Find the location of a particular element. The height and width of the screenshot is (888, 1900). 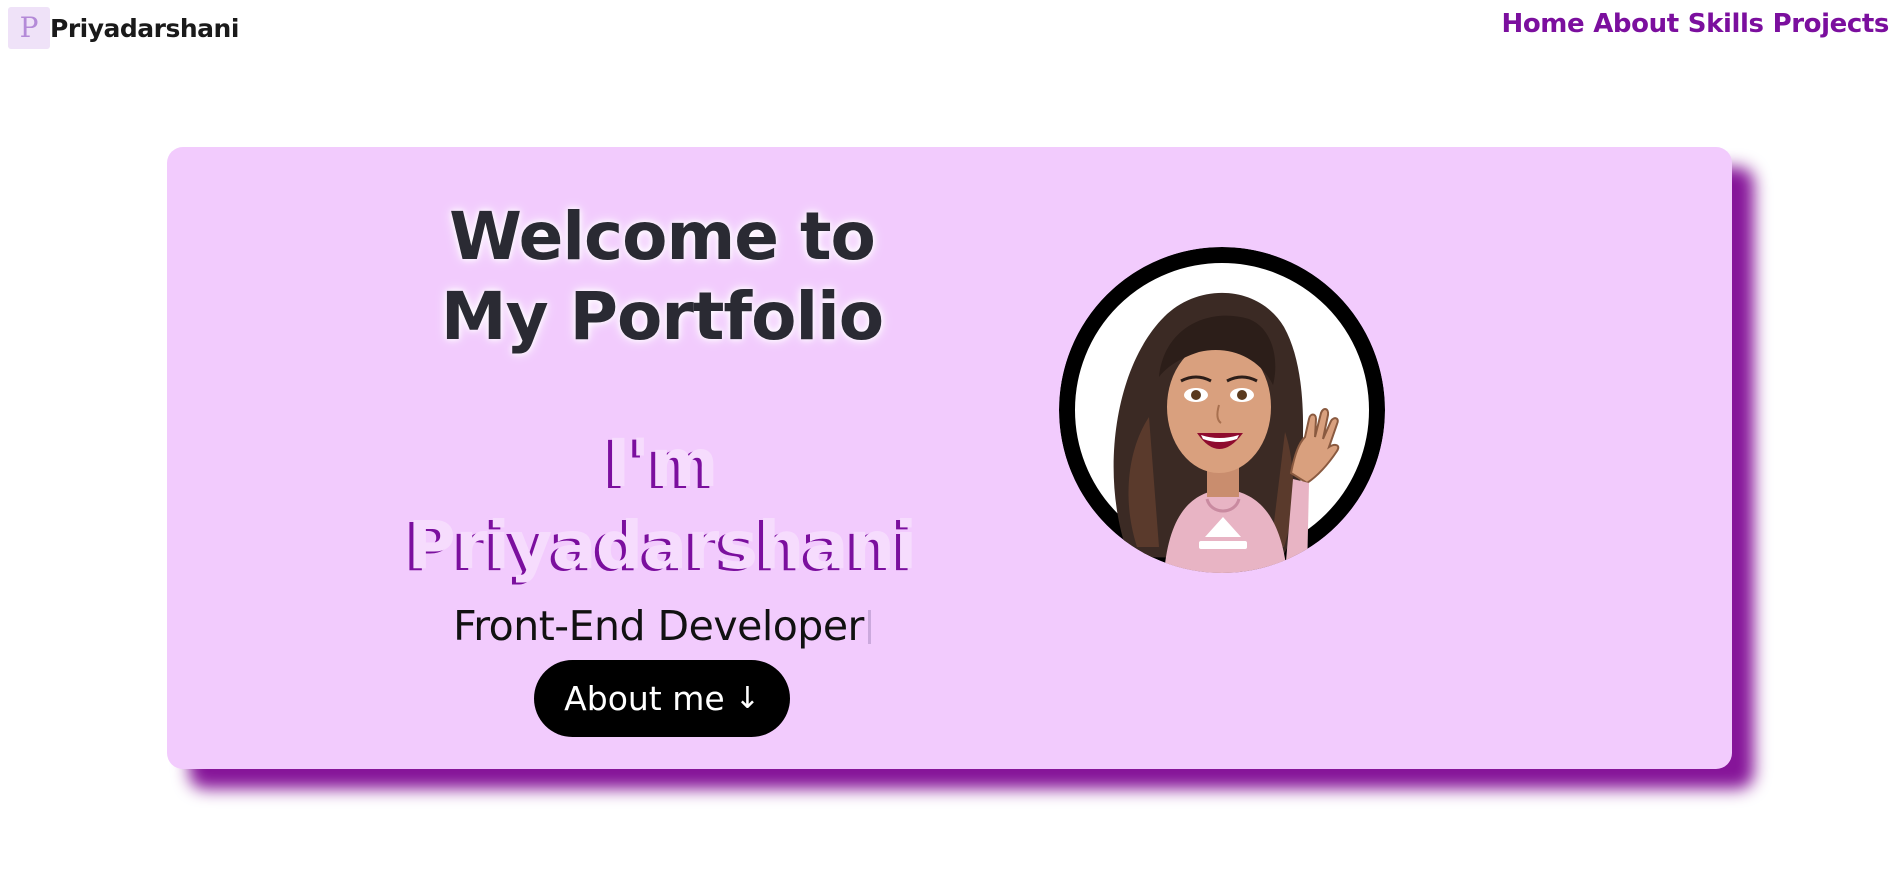

nav-links: Home About Skills Projects is located at coordinates (1695, 24).